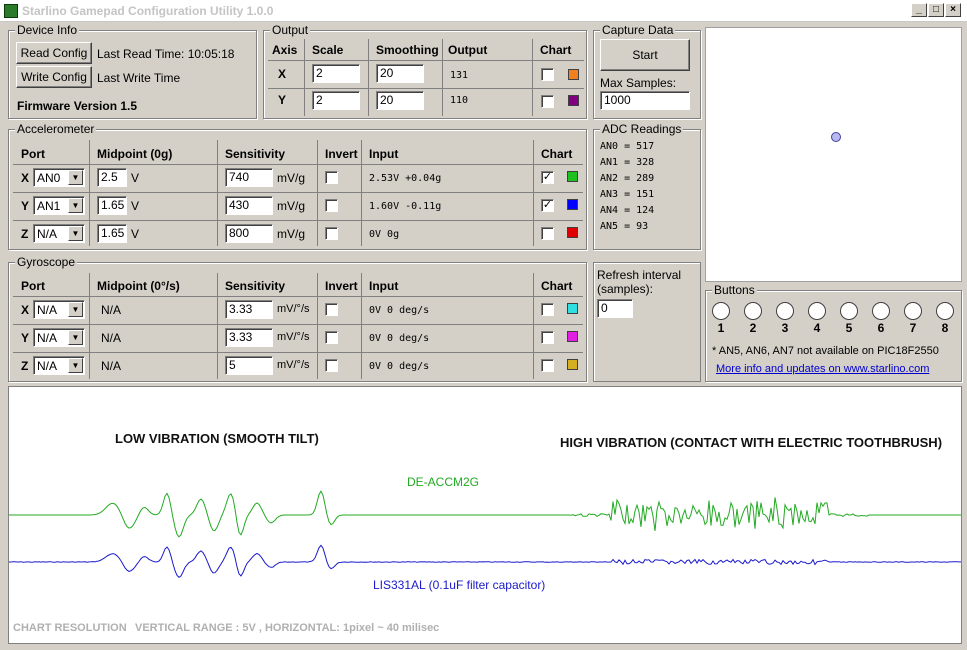 The image size is (967, 650). I want to click on button-number: 6, so click(881, 328).